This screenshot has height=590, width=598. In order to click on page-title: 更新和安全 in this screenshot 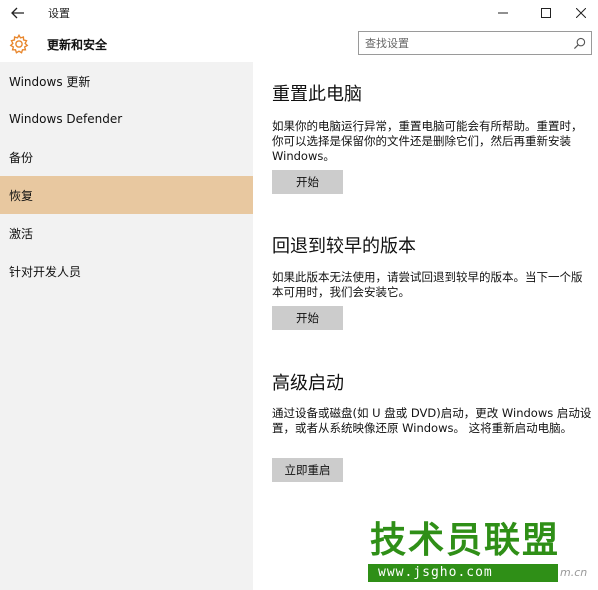, I will do `click(77, 45)`.